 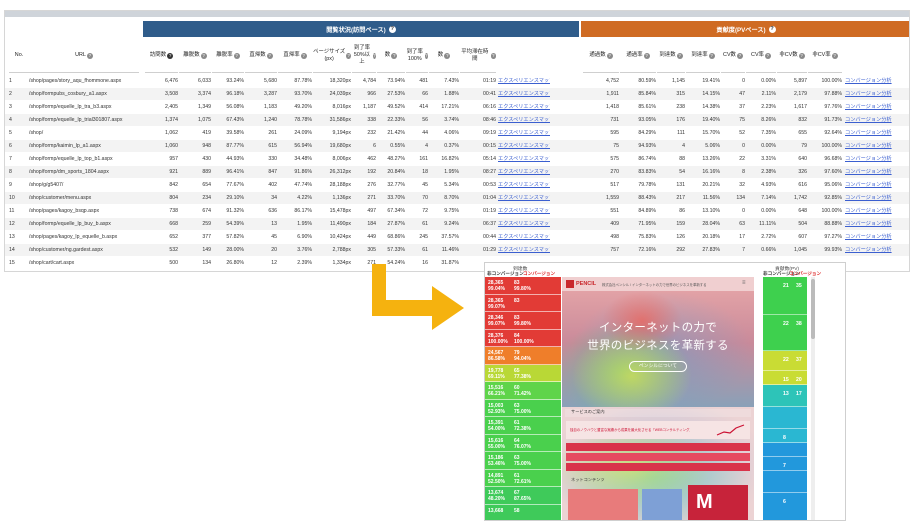 What do you see at coordinates (84, 211) in the screenshot?
I see `url-cell: /shop/pages/kagoy_bsqp.aspx` at bounding box center [84, 211].